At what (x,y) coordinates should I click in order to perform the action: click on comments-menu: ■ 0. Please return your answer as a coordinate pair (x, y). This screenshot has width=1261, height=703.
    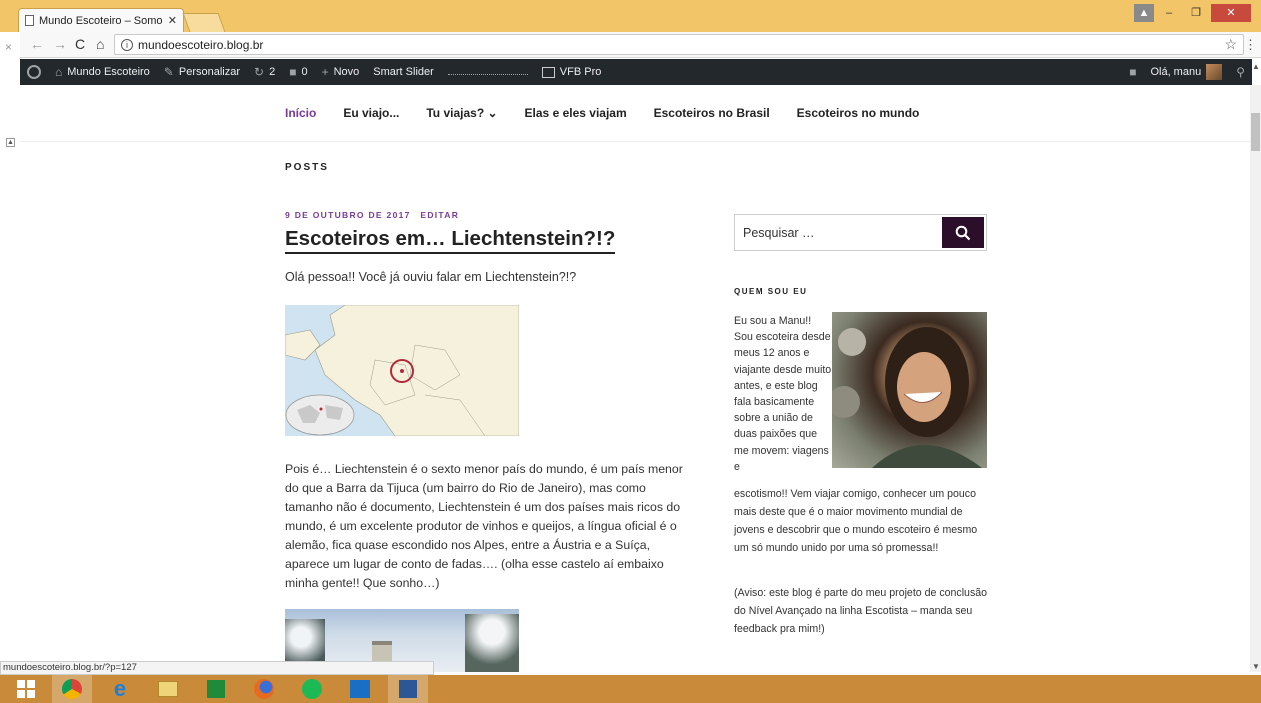
    Looking at the image, I should click on (298, 72).